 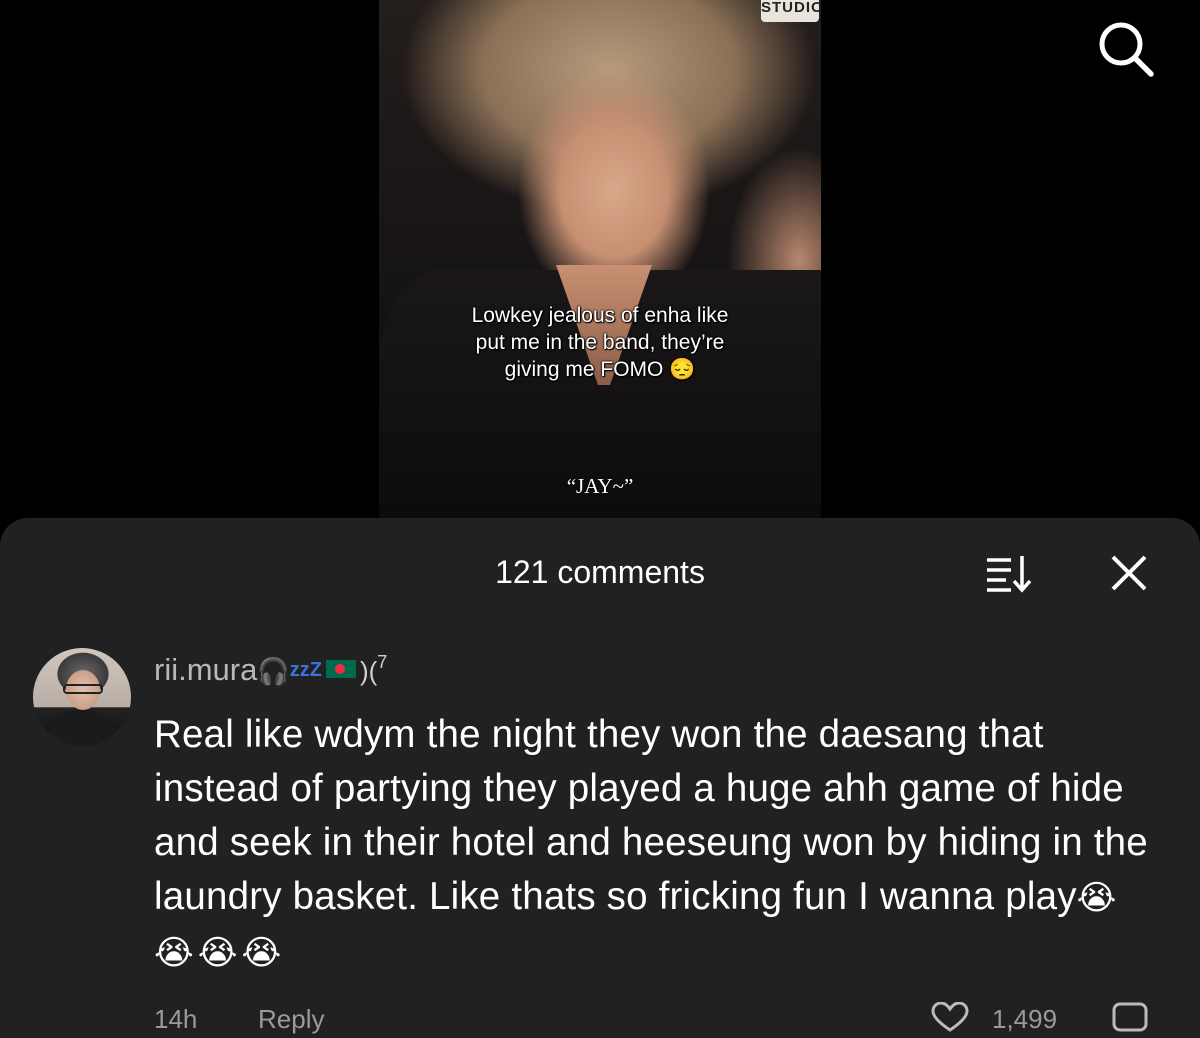 What do you see at coordinates (950, 1017) in the screenshot?
I see `like-icon` at bounding box center [950, 1017].